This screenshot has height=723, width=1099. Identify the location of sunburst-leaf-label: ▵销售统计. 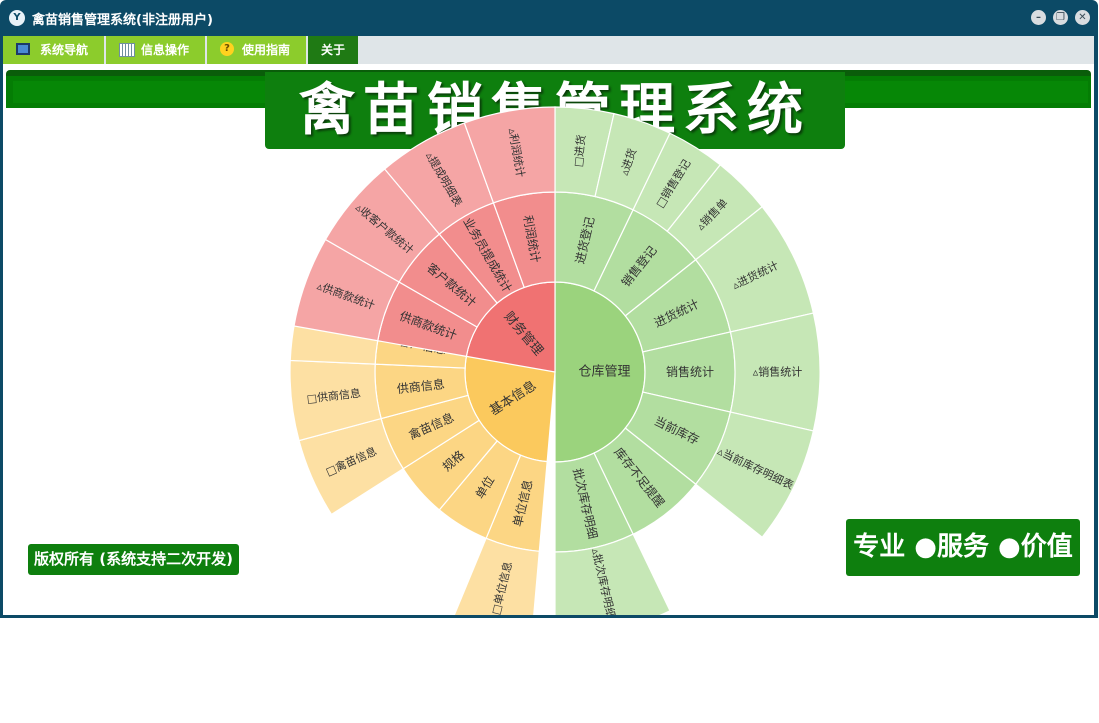
(778, 372).